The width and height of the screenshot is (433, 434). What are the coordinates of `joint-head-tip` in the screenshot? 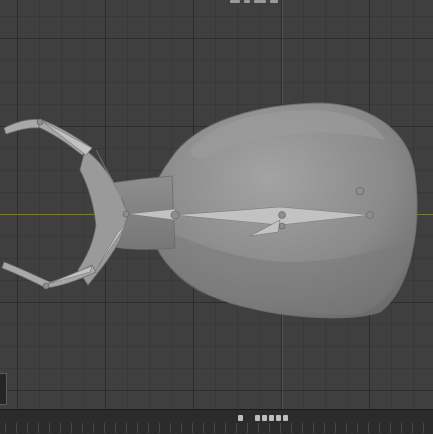 It's located at (370, 215).